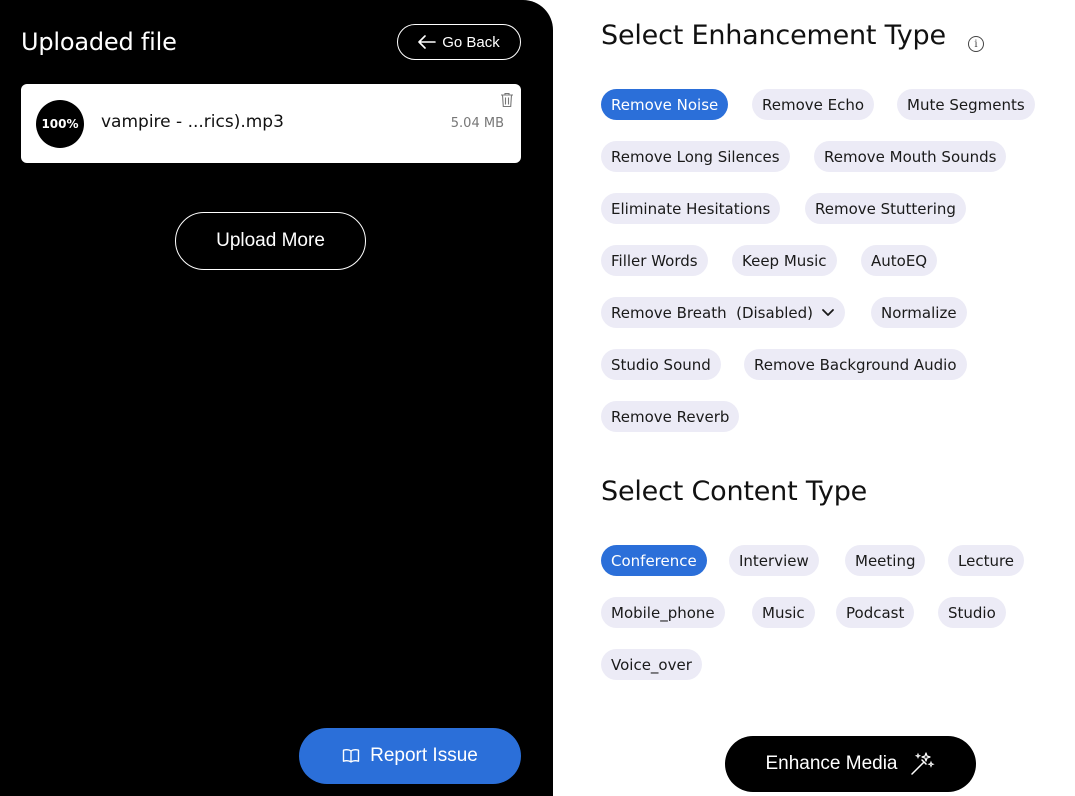 The width and height of the screenshot is (1075, 796). I want to click on go-back-button: Go Back, so click(459, 42).